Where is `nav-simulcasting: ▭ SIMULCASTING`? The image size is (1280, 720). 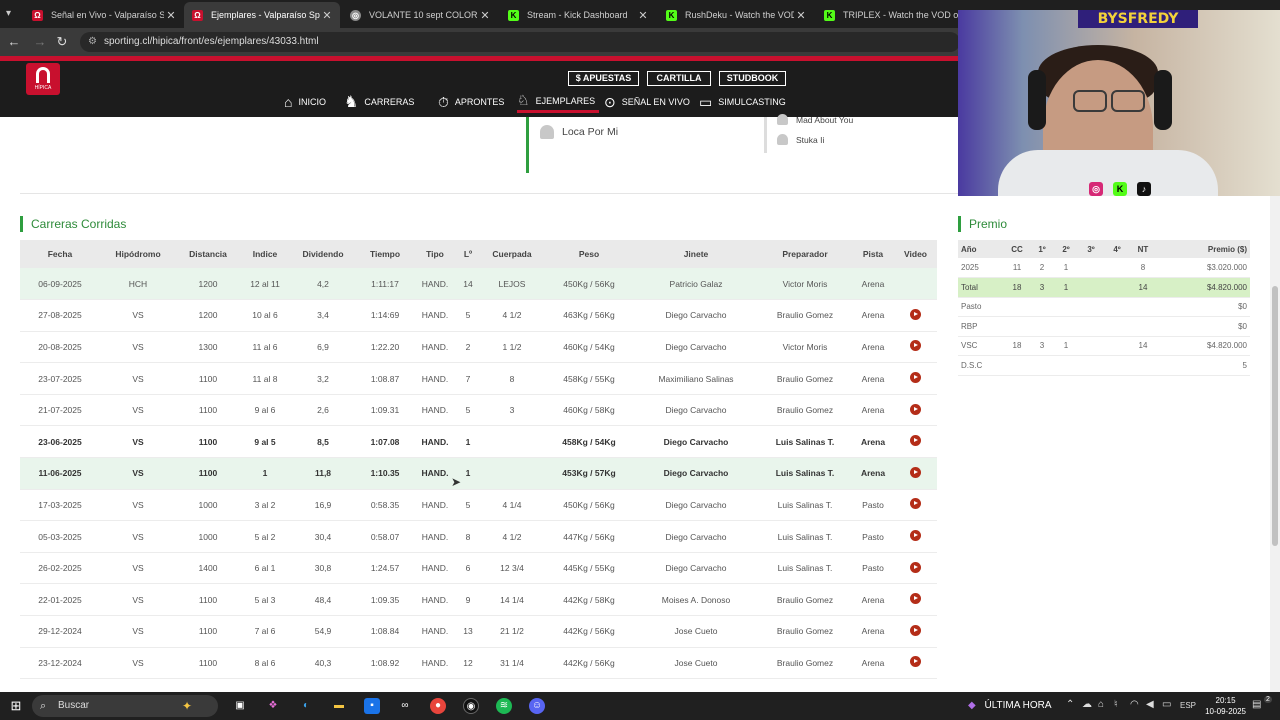
nav-simulcasting: ▭ SIMULCASTING is located at coordinates (742, 102).